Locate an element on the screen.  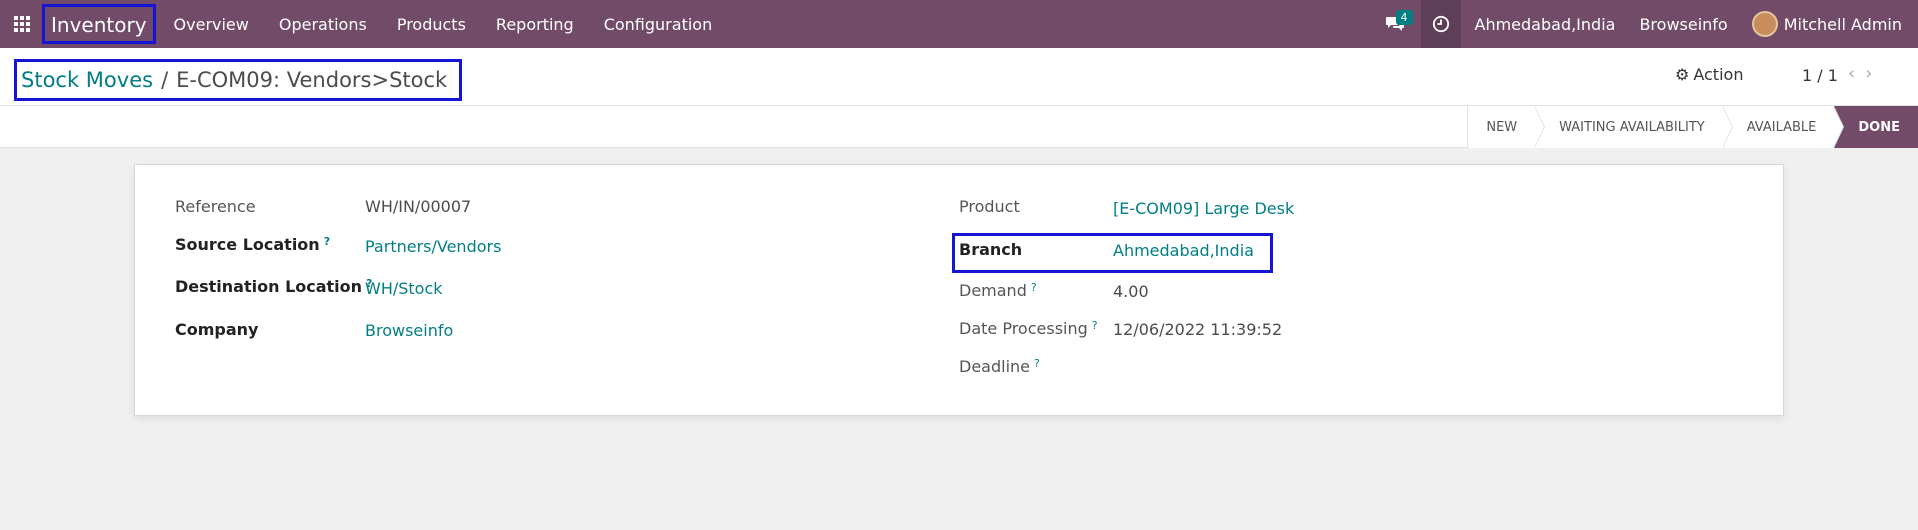
stage-waiting-availability: WAITING AVAILABILITY is located at coordinates (1634, 127).